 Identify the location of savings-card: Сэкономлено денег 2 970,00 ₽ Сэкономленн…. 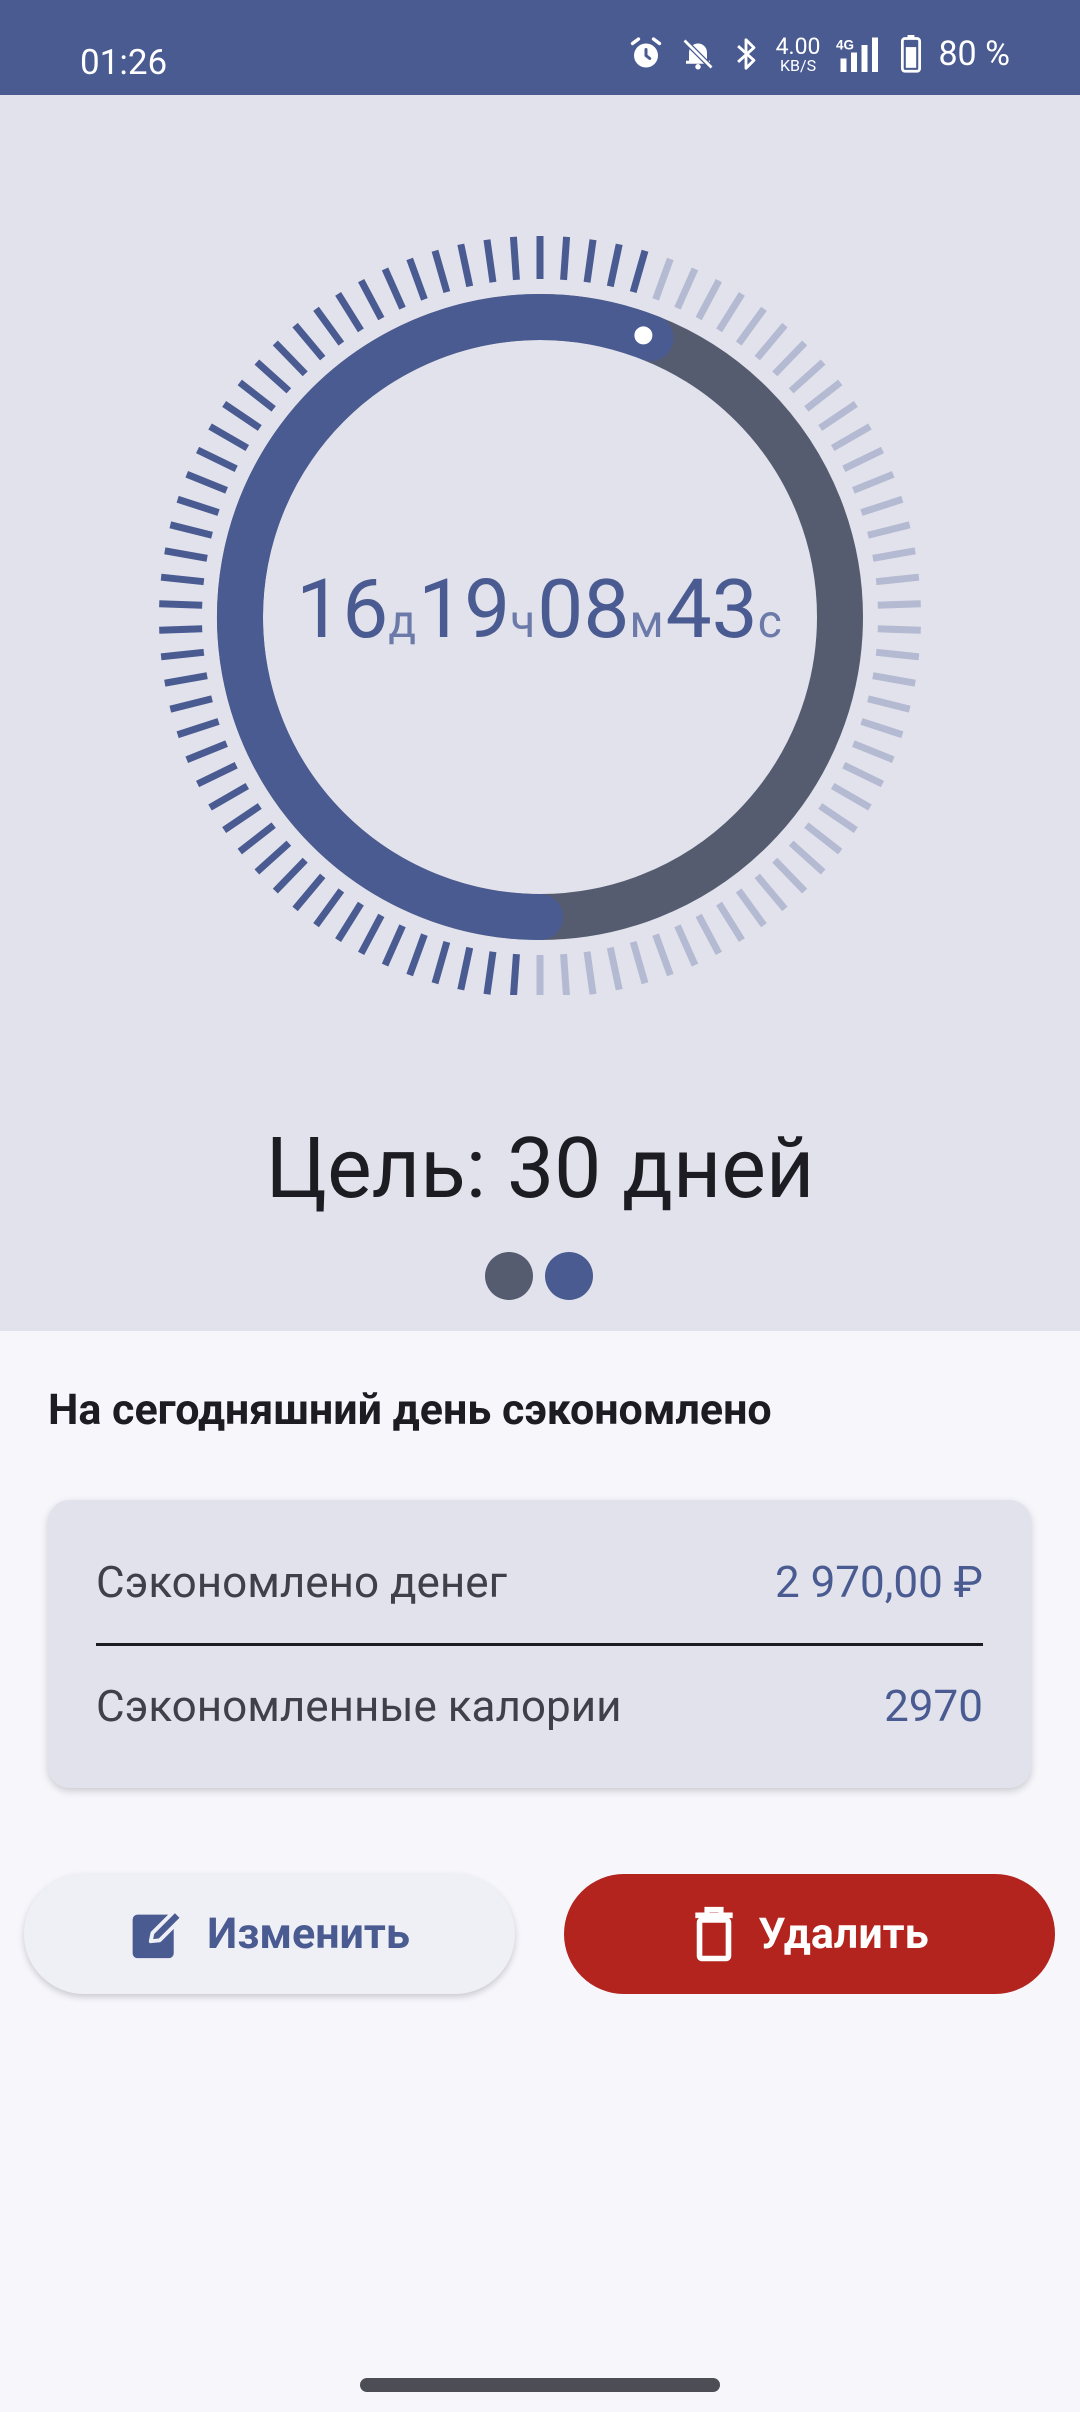
(539, 1644).